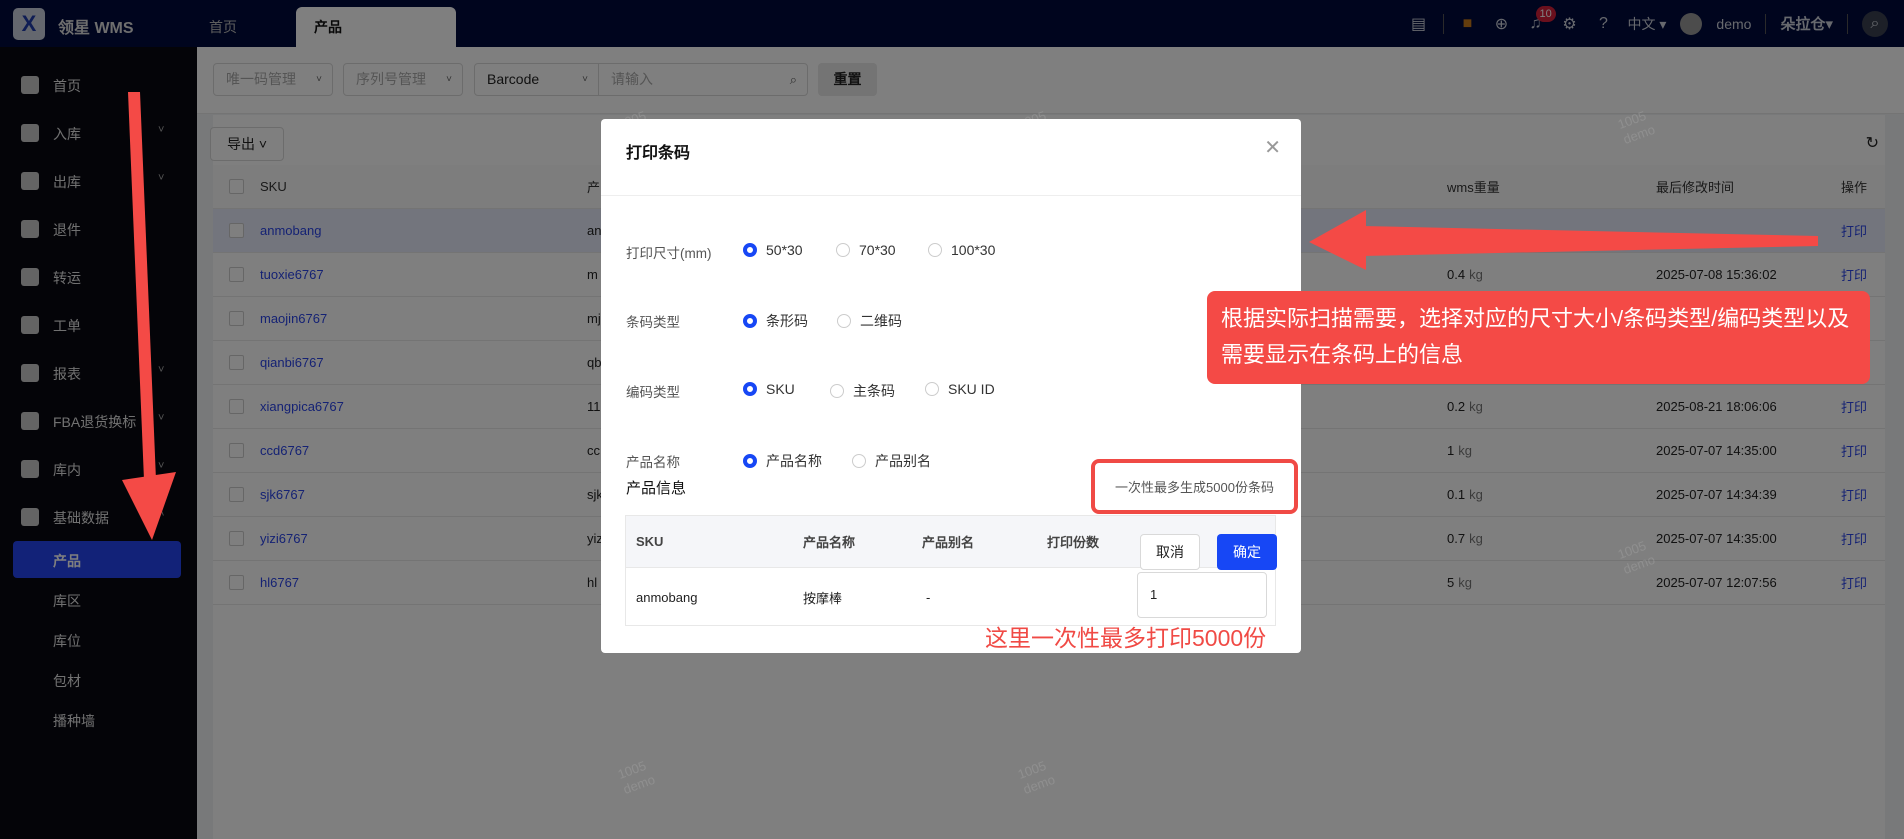  What do you see at coordinates (667, 597) in the screenshot?
I see `row-sku: anmobang` at bounding box center [667, 597].